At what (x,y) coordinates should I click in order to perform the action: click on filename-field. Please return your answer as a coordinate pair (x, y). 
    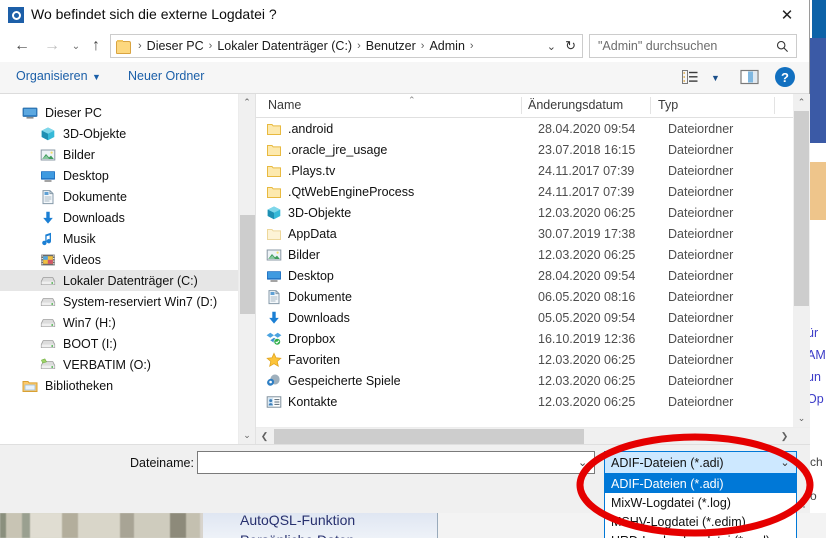
    Looking at the image, I should click on (396, 462).